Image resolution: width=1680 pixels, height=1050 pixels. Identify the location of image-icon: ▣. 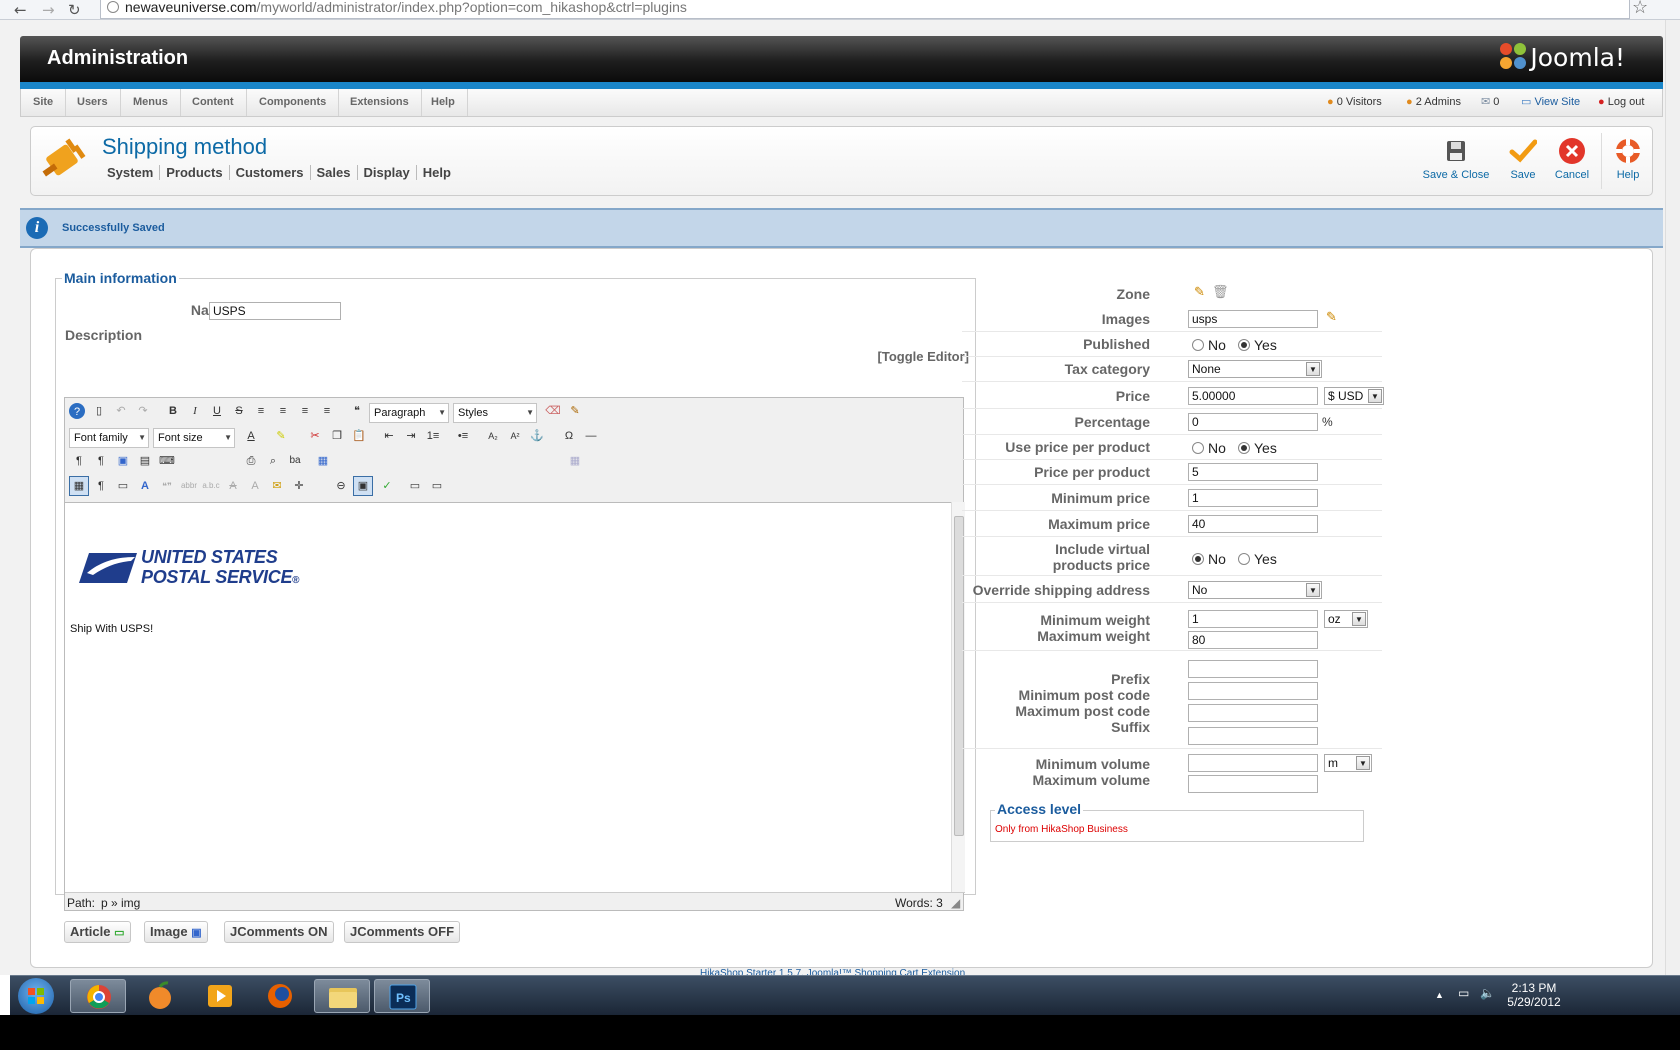
(363, 486).